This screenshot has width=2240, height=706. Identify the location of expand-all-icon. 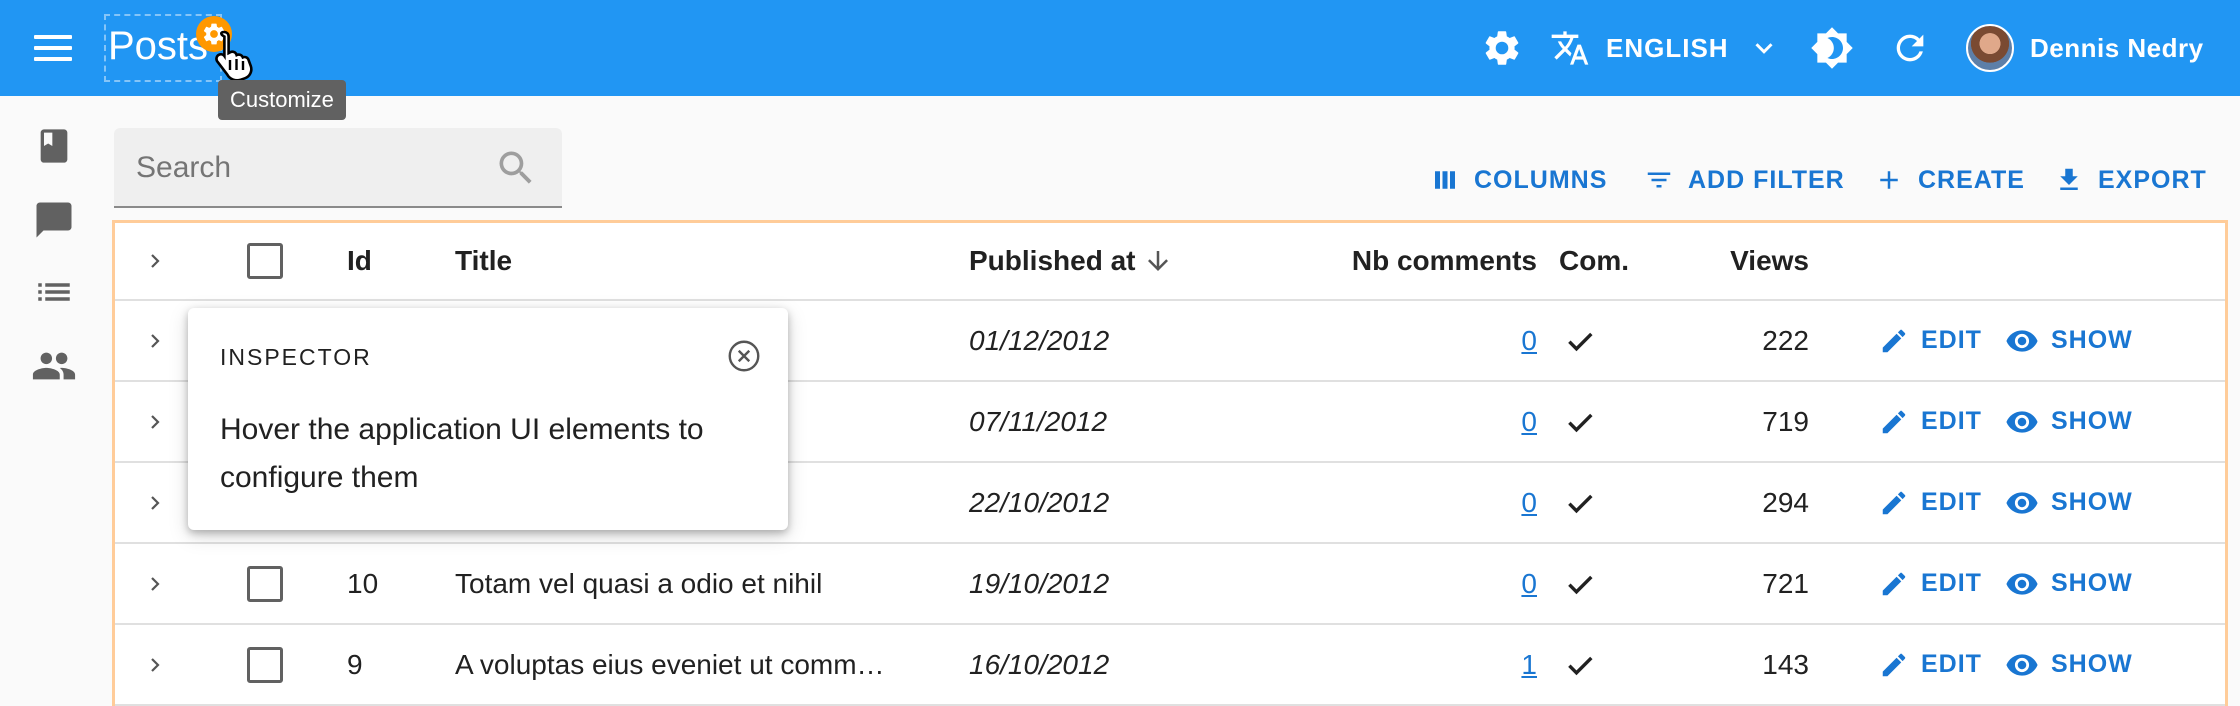
(161, 261).